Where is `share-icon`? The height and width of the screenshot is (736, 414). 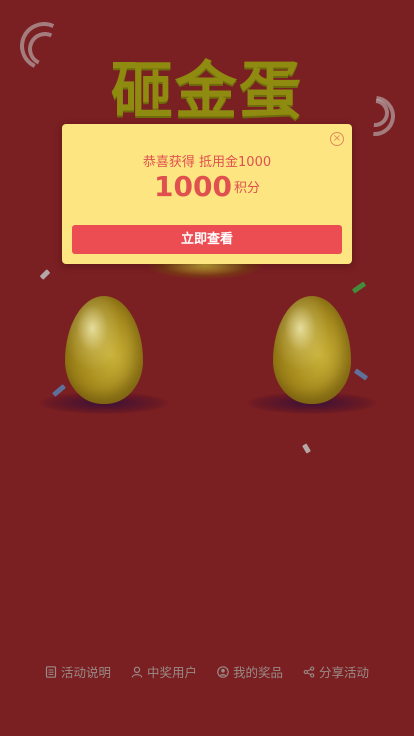
share-icon is located at coordinates (309, 671).